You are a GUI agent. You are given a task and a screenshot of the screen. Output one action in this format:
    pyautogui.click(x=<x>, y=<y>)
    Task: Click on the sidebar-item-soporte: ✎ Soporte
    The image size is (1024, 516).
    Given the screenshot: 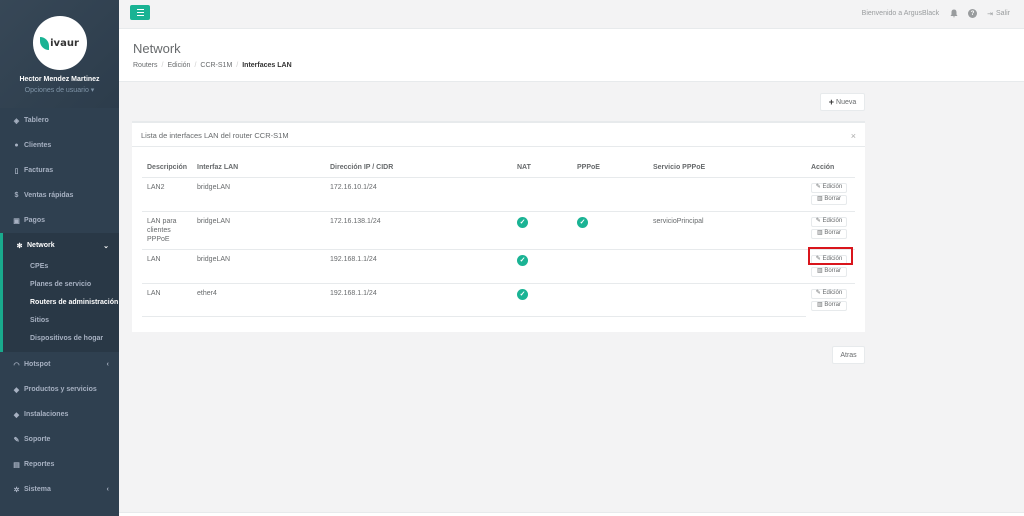 What is the action you would take?
    pyautogui.click(x=59, y=439)
    